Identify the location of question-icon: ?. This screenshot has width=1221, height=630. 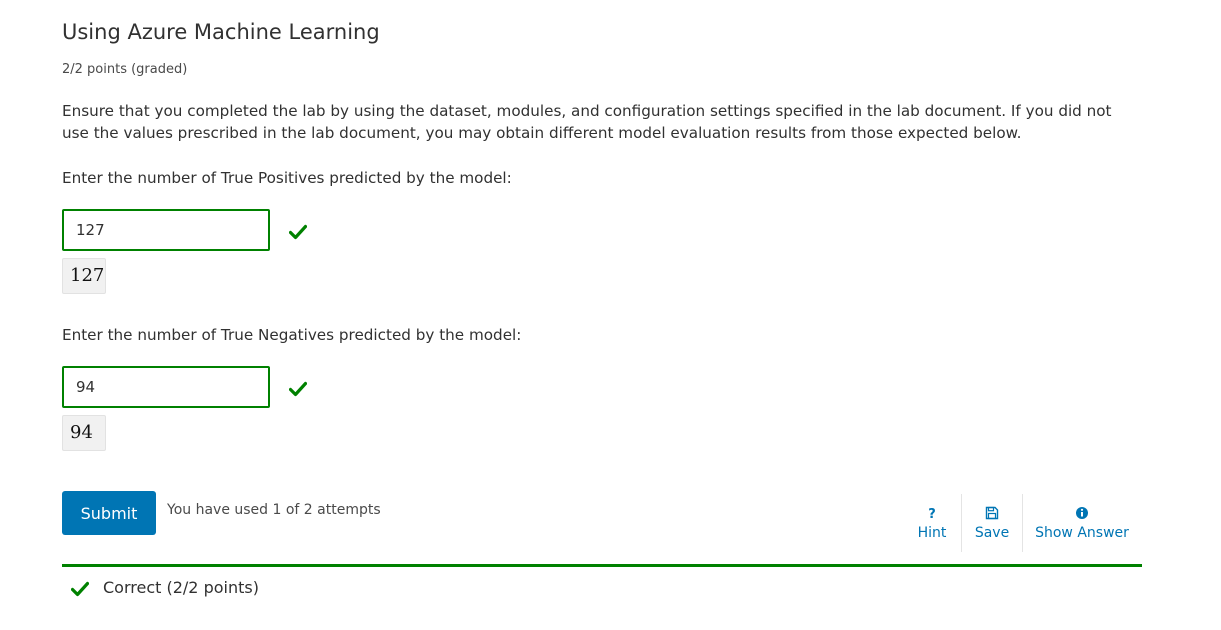
(932, 514).